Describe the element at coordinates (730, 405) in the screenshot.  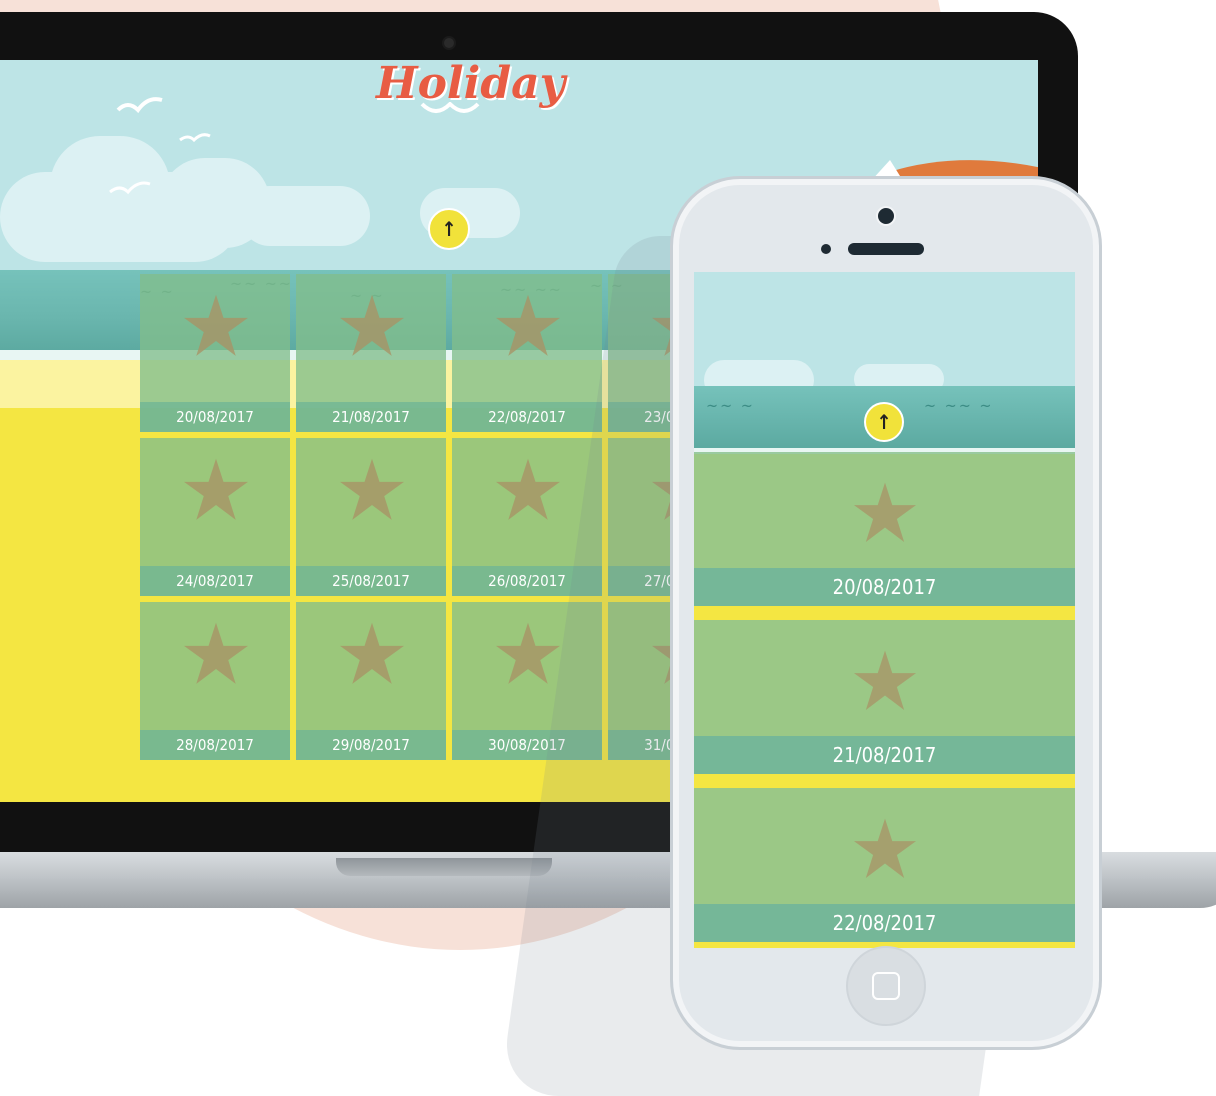
I see `wave-mark: ~~ ~` at that location.